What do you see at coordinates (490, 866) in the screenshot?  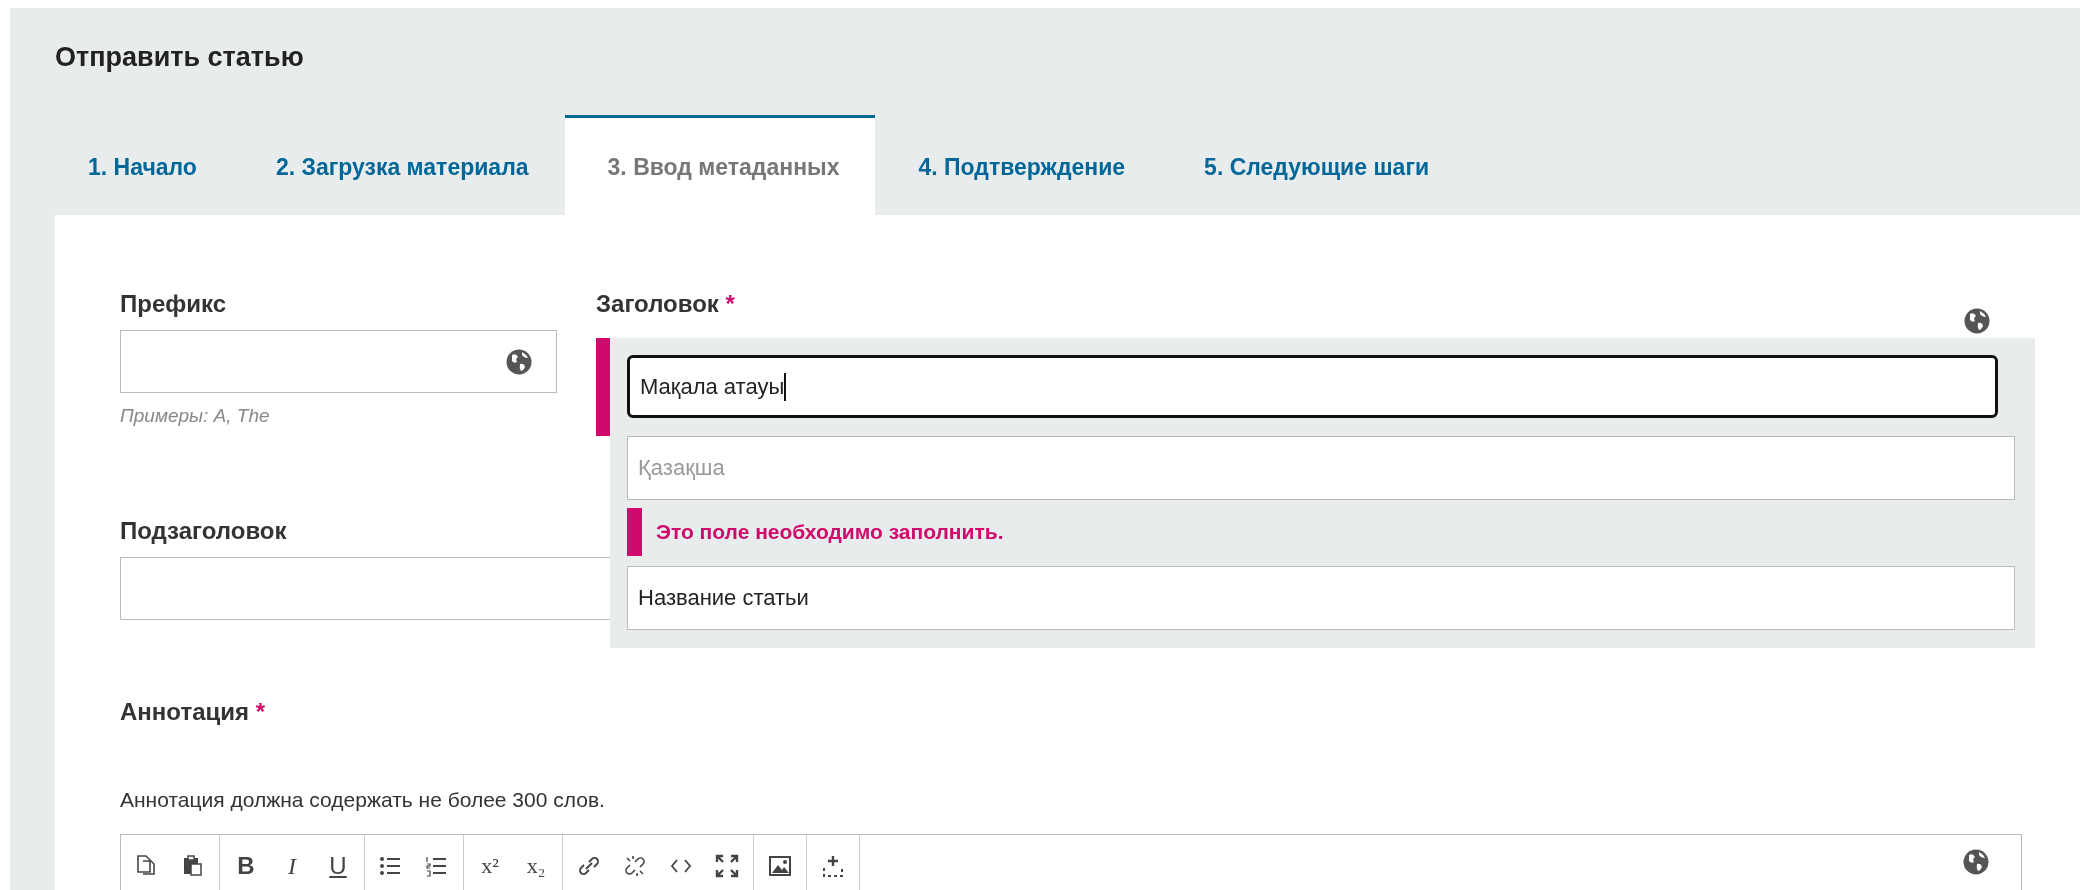 I see `toolbar-button: x²` at bounding box center [490, 866].